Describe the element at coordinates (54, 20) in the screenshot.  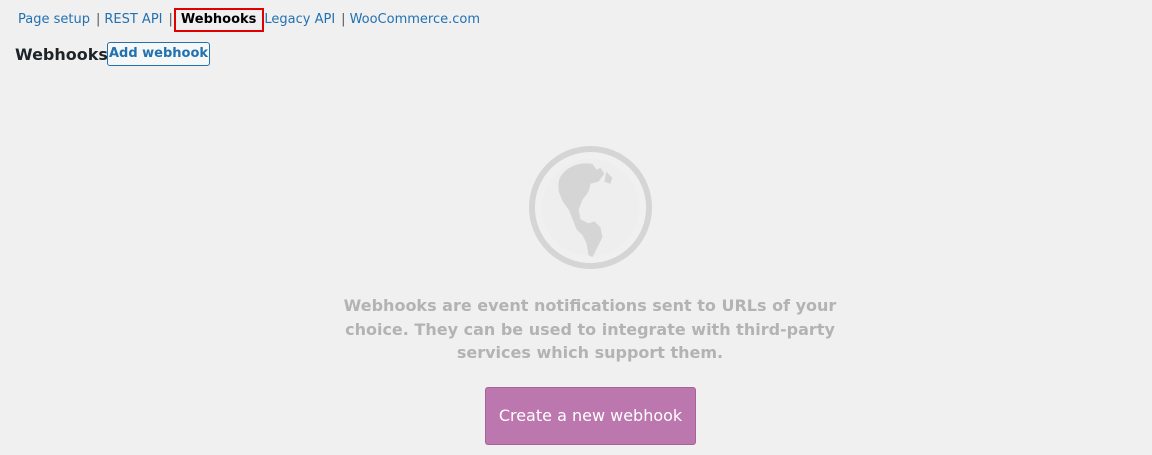
I see `subnav-page-setup: Page setup` at that location.